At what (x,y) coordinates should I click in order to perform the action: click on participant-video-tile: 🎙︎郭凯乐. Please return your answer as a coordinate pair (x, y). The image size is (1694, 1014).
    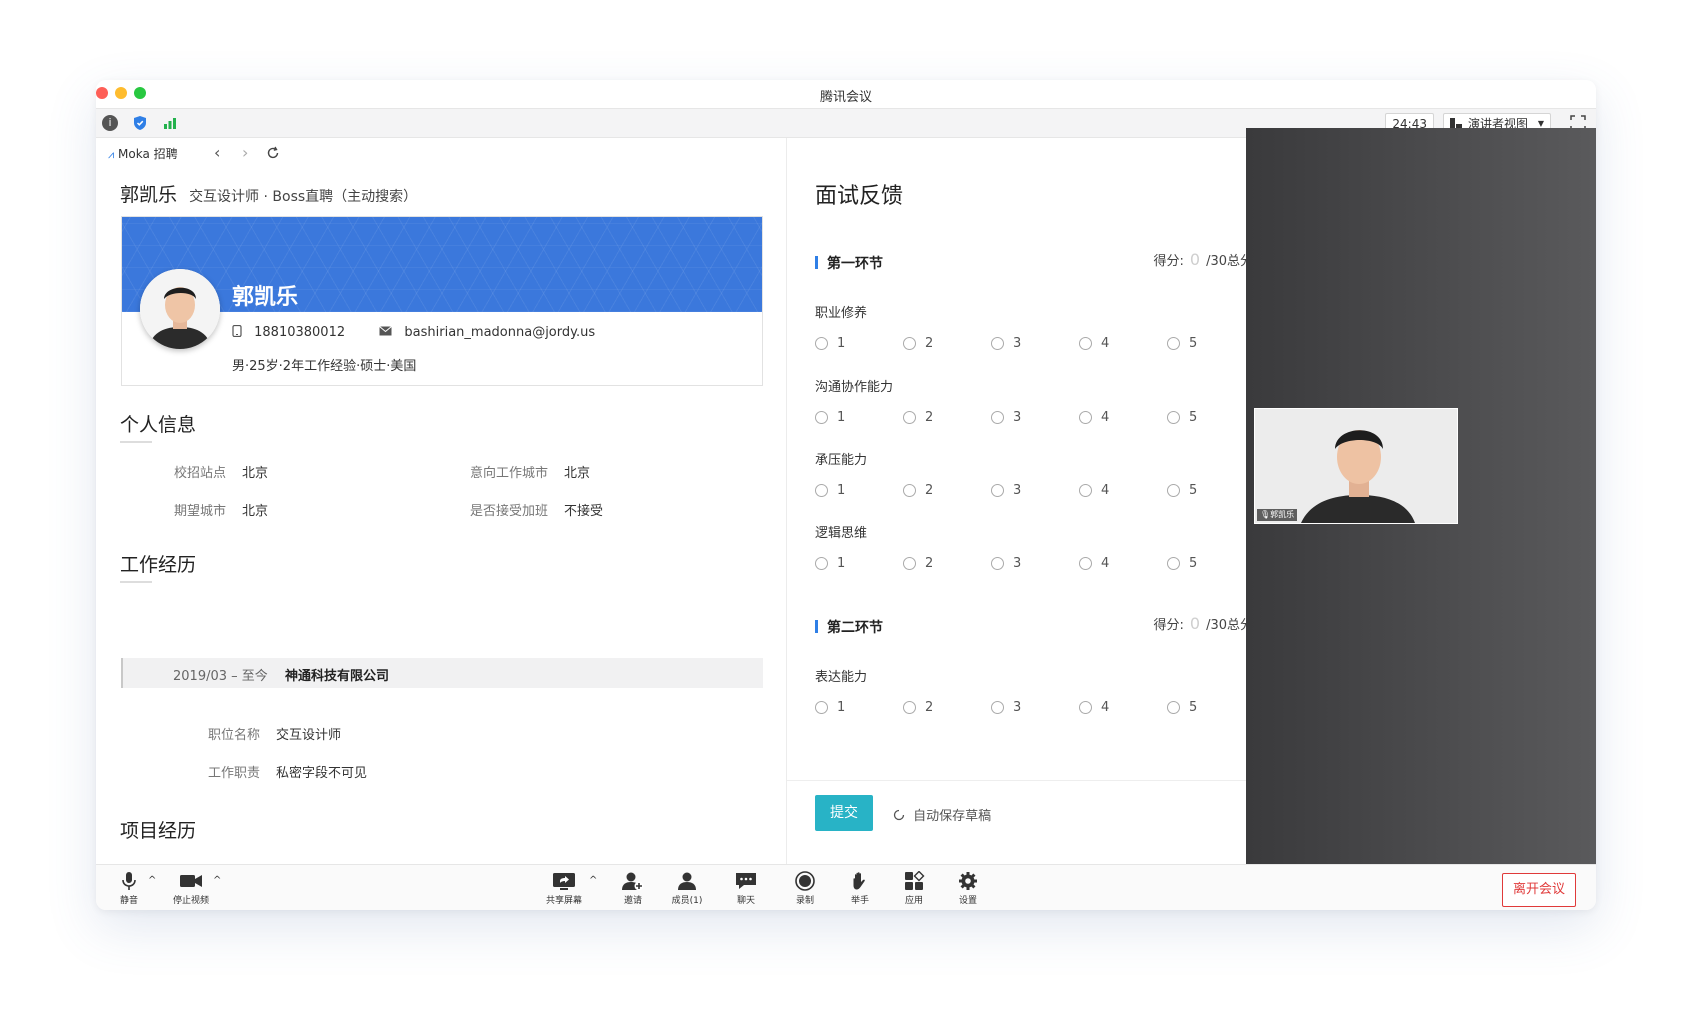
    Looking at the image, I should click on (1356, 466).